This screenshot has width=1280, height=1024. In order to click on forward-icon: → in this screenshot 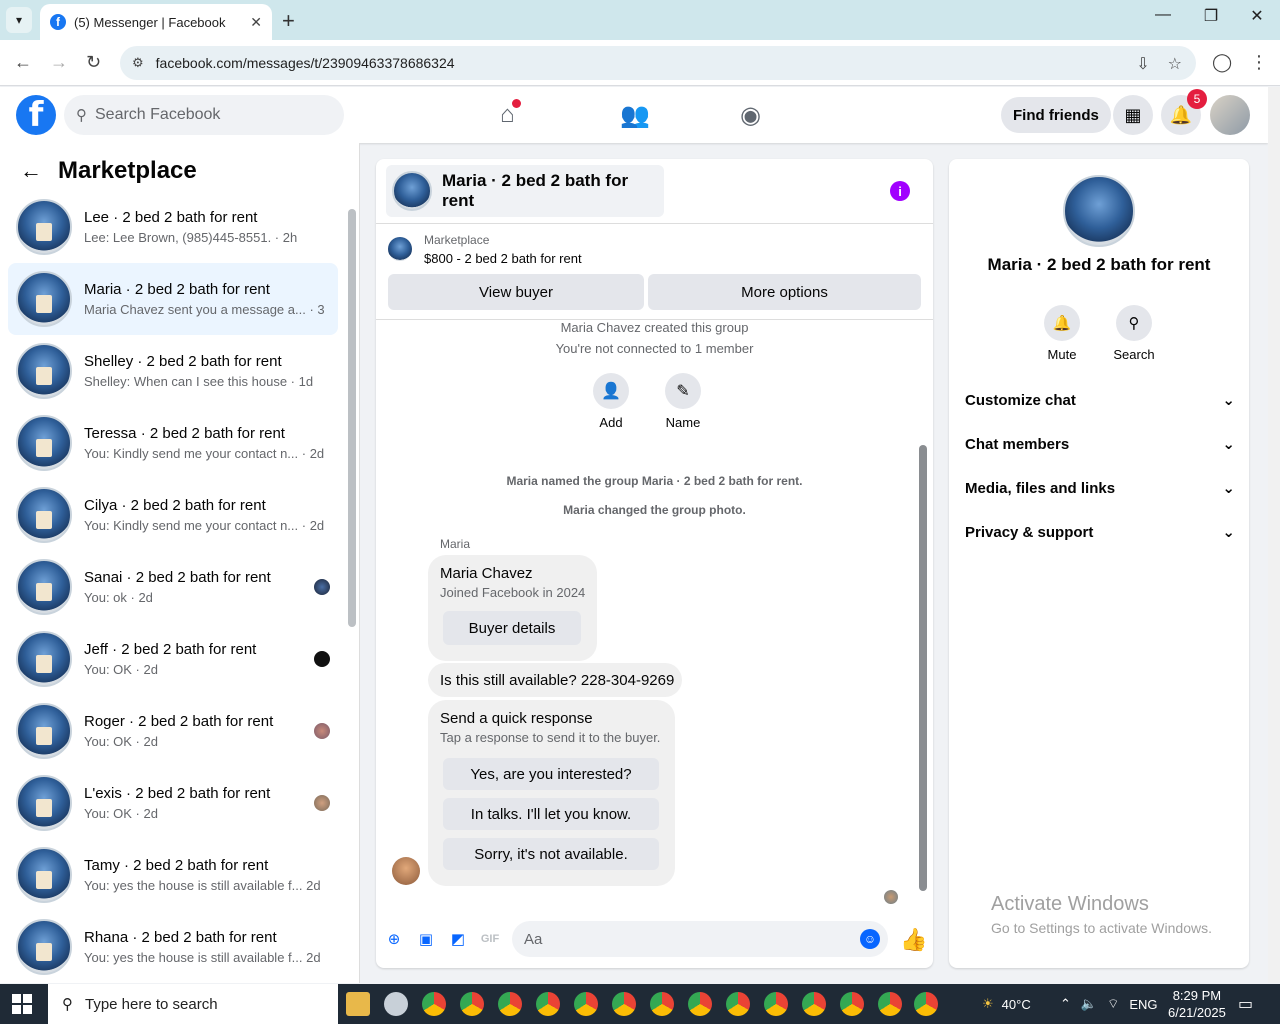, I will do `click(59, 62)`.